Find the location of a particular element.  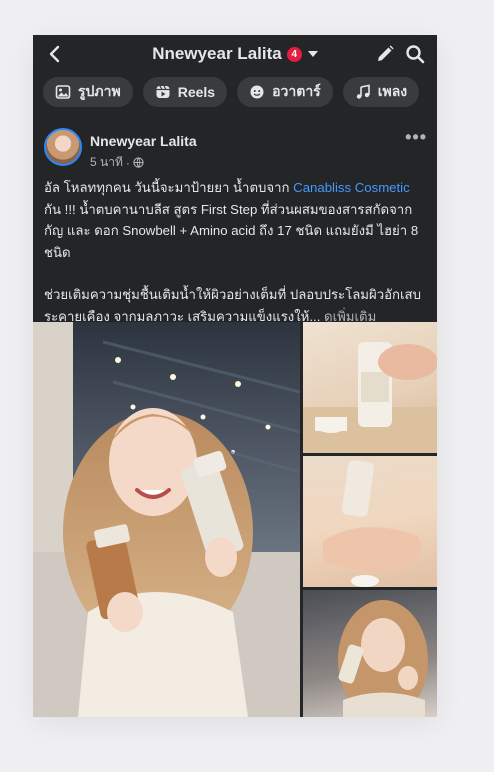

pencil-icon is located at coordinates (385, 54).